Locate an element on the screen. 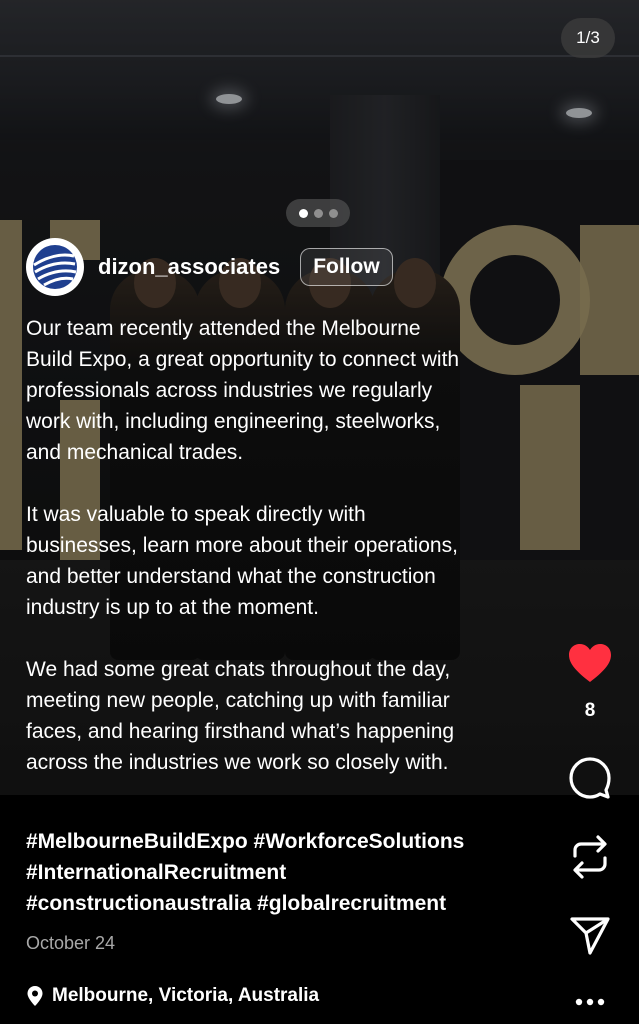 Image resolution: width=639 pixels, height=1024 pixels. repost-icon is located at coordinates (590, 857).